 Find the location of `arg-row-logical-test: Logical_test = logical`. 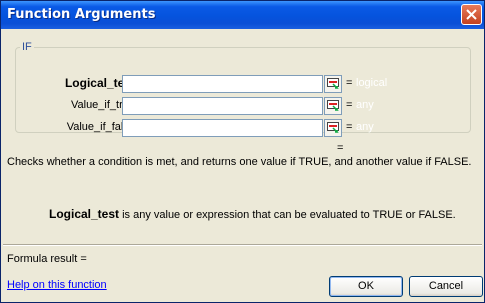

arg-row-logical-test: Logical_test = logical is located at coordinates (244, 84).